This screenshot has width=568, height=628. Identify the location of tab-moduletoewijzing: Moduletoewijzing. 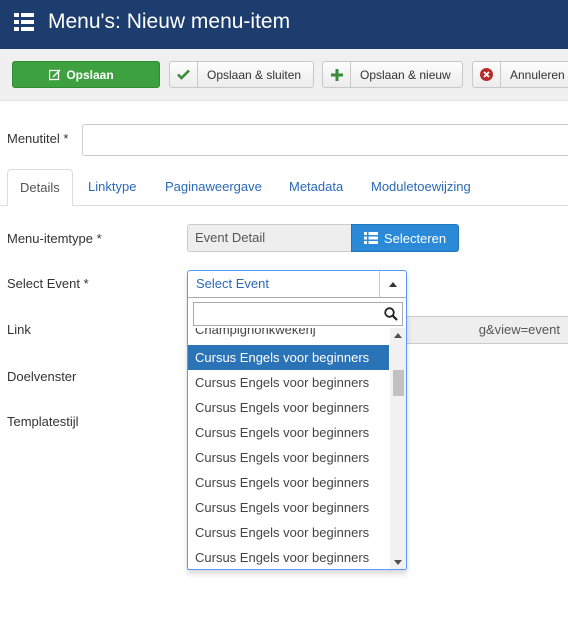
(421, 187).